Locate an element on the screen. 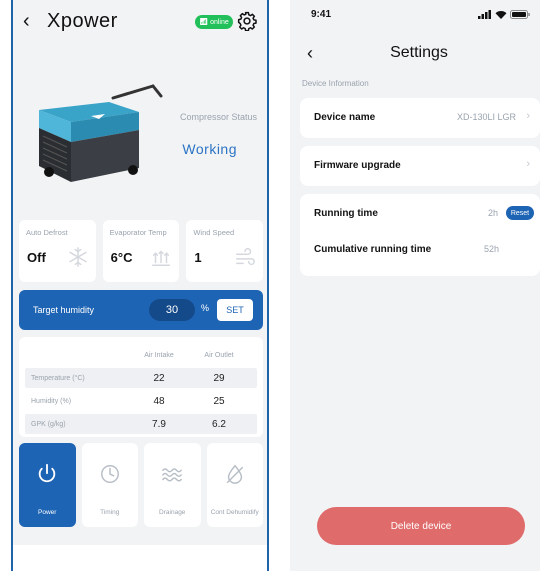  stat-label: Auto Defrost is located at coordinates (47, 232).